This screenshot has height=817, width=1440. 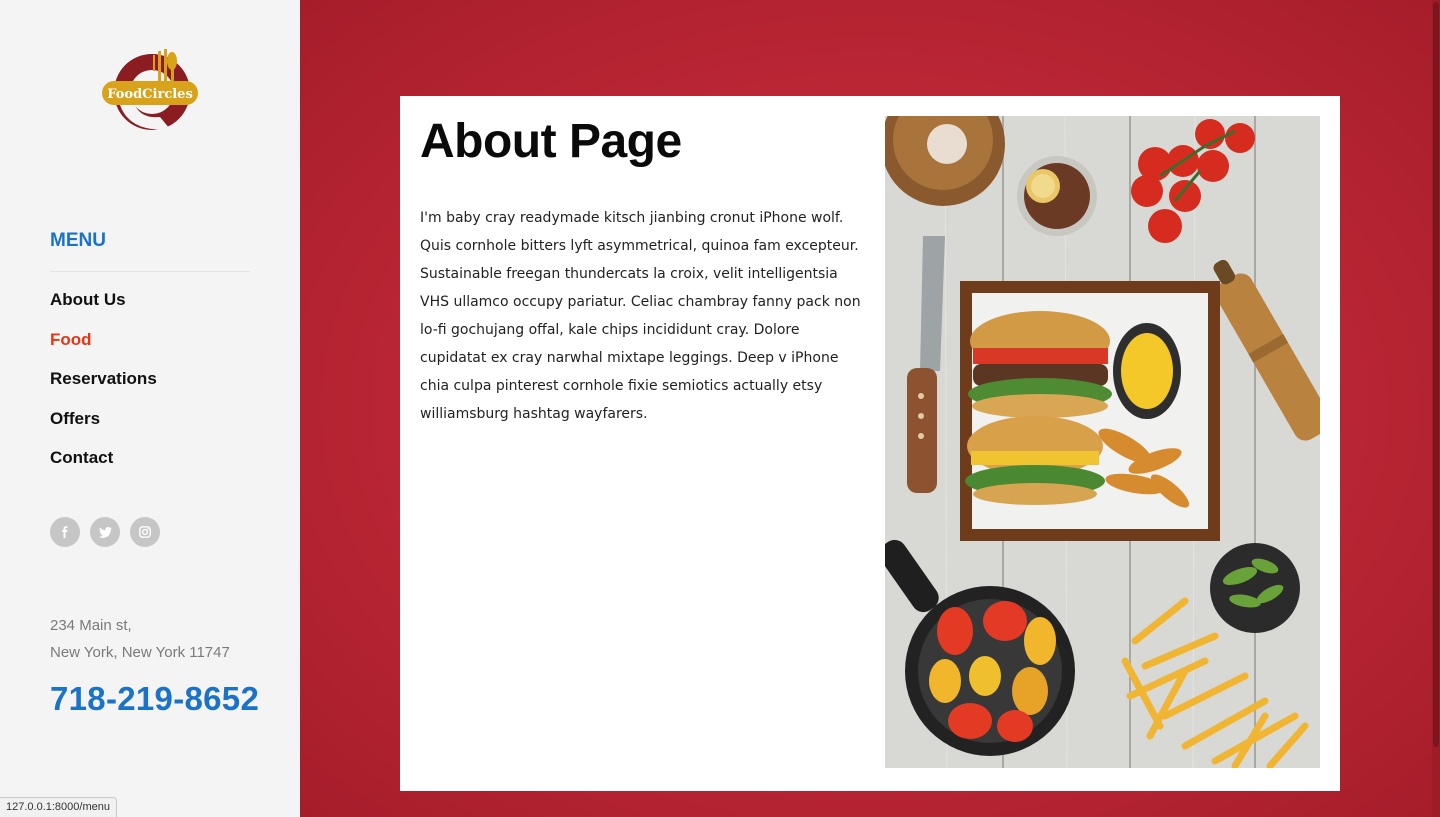 I want to click on instagram-icon, so click(x=145, y=532).